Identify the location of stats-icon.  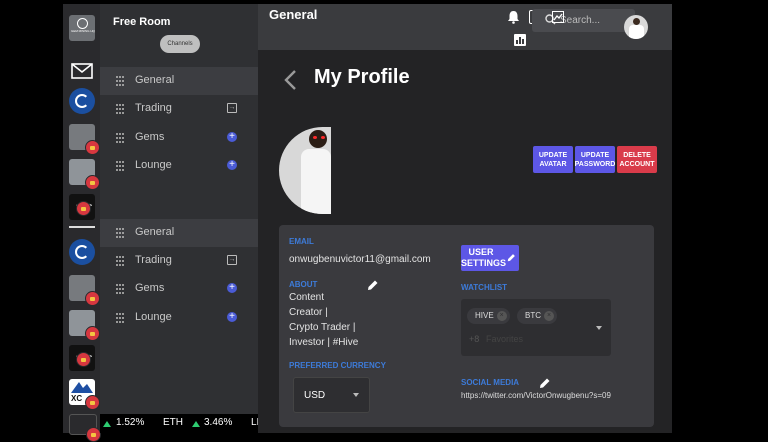
(520, 40).